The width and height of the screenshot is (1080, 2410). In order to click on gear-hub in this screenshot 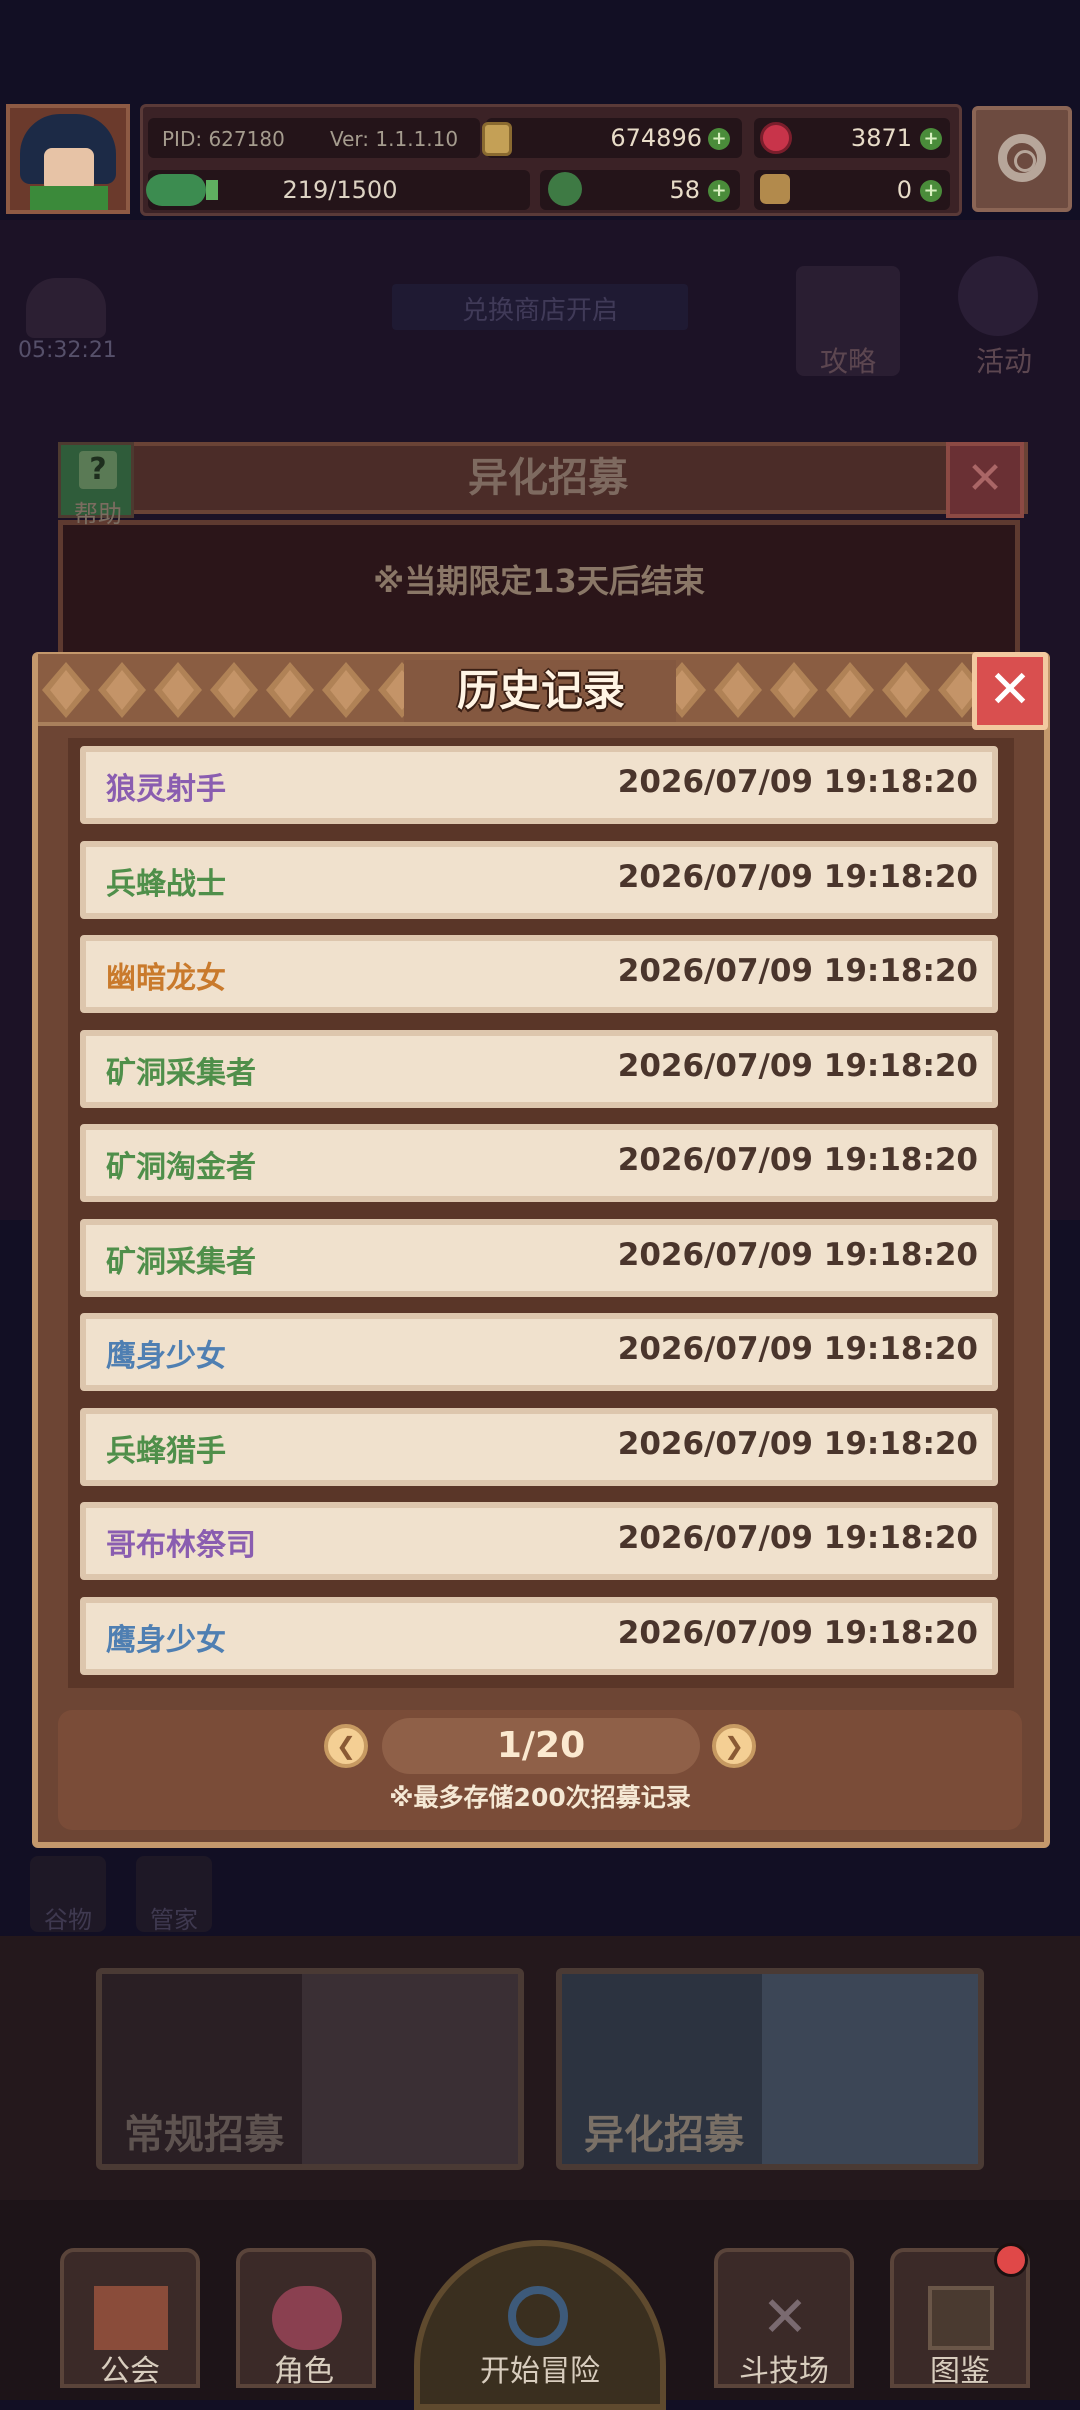, I will do `click(1025, 161)`.